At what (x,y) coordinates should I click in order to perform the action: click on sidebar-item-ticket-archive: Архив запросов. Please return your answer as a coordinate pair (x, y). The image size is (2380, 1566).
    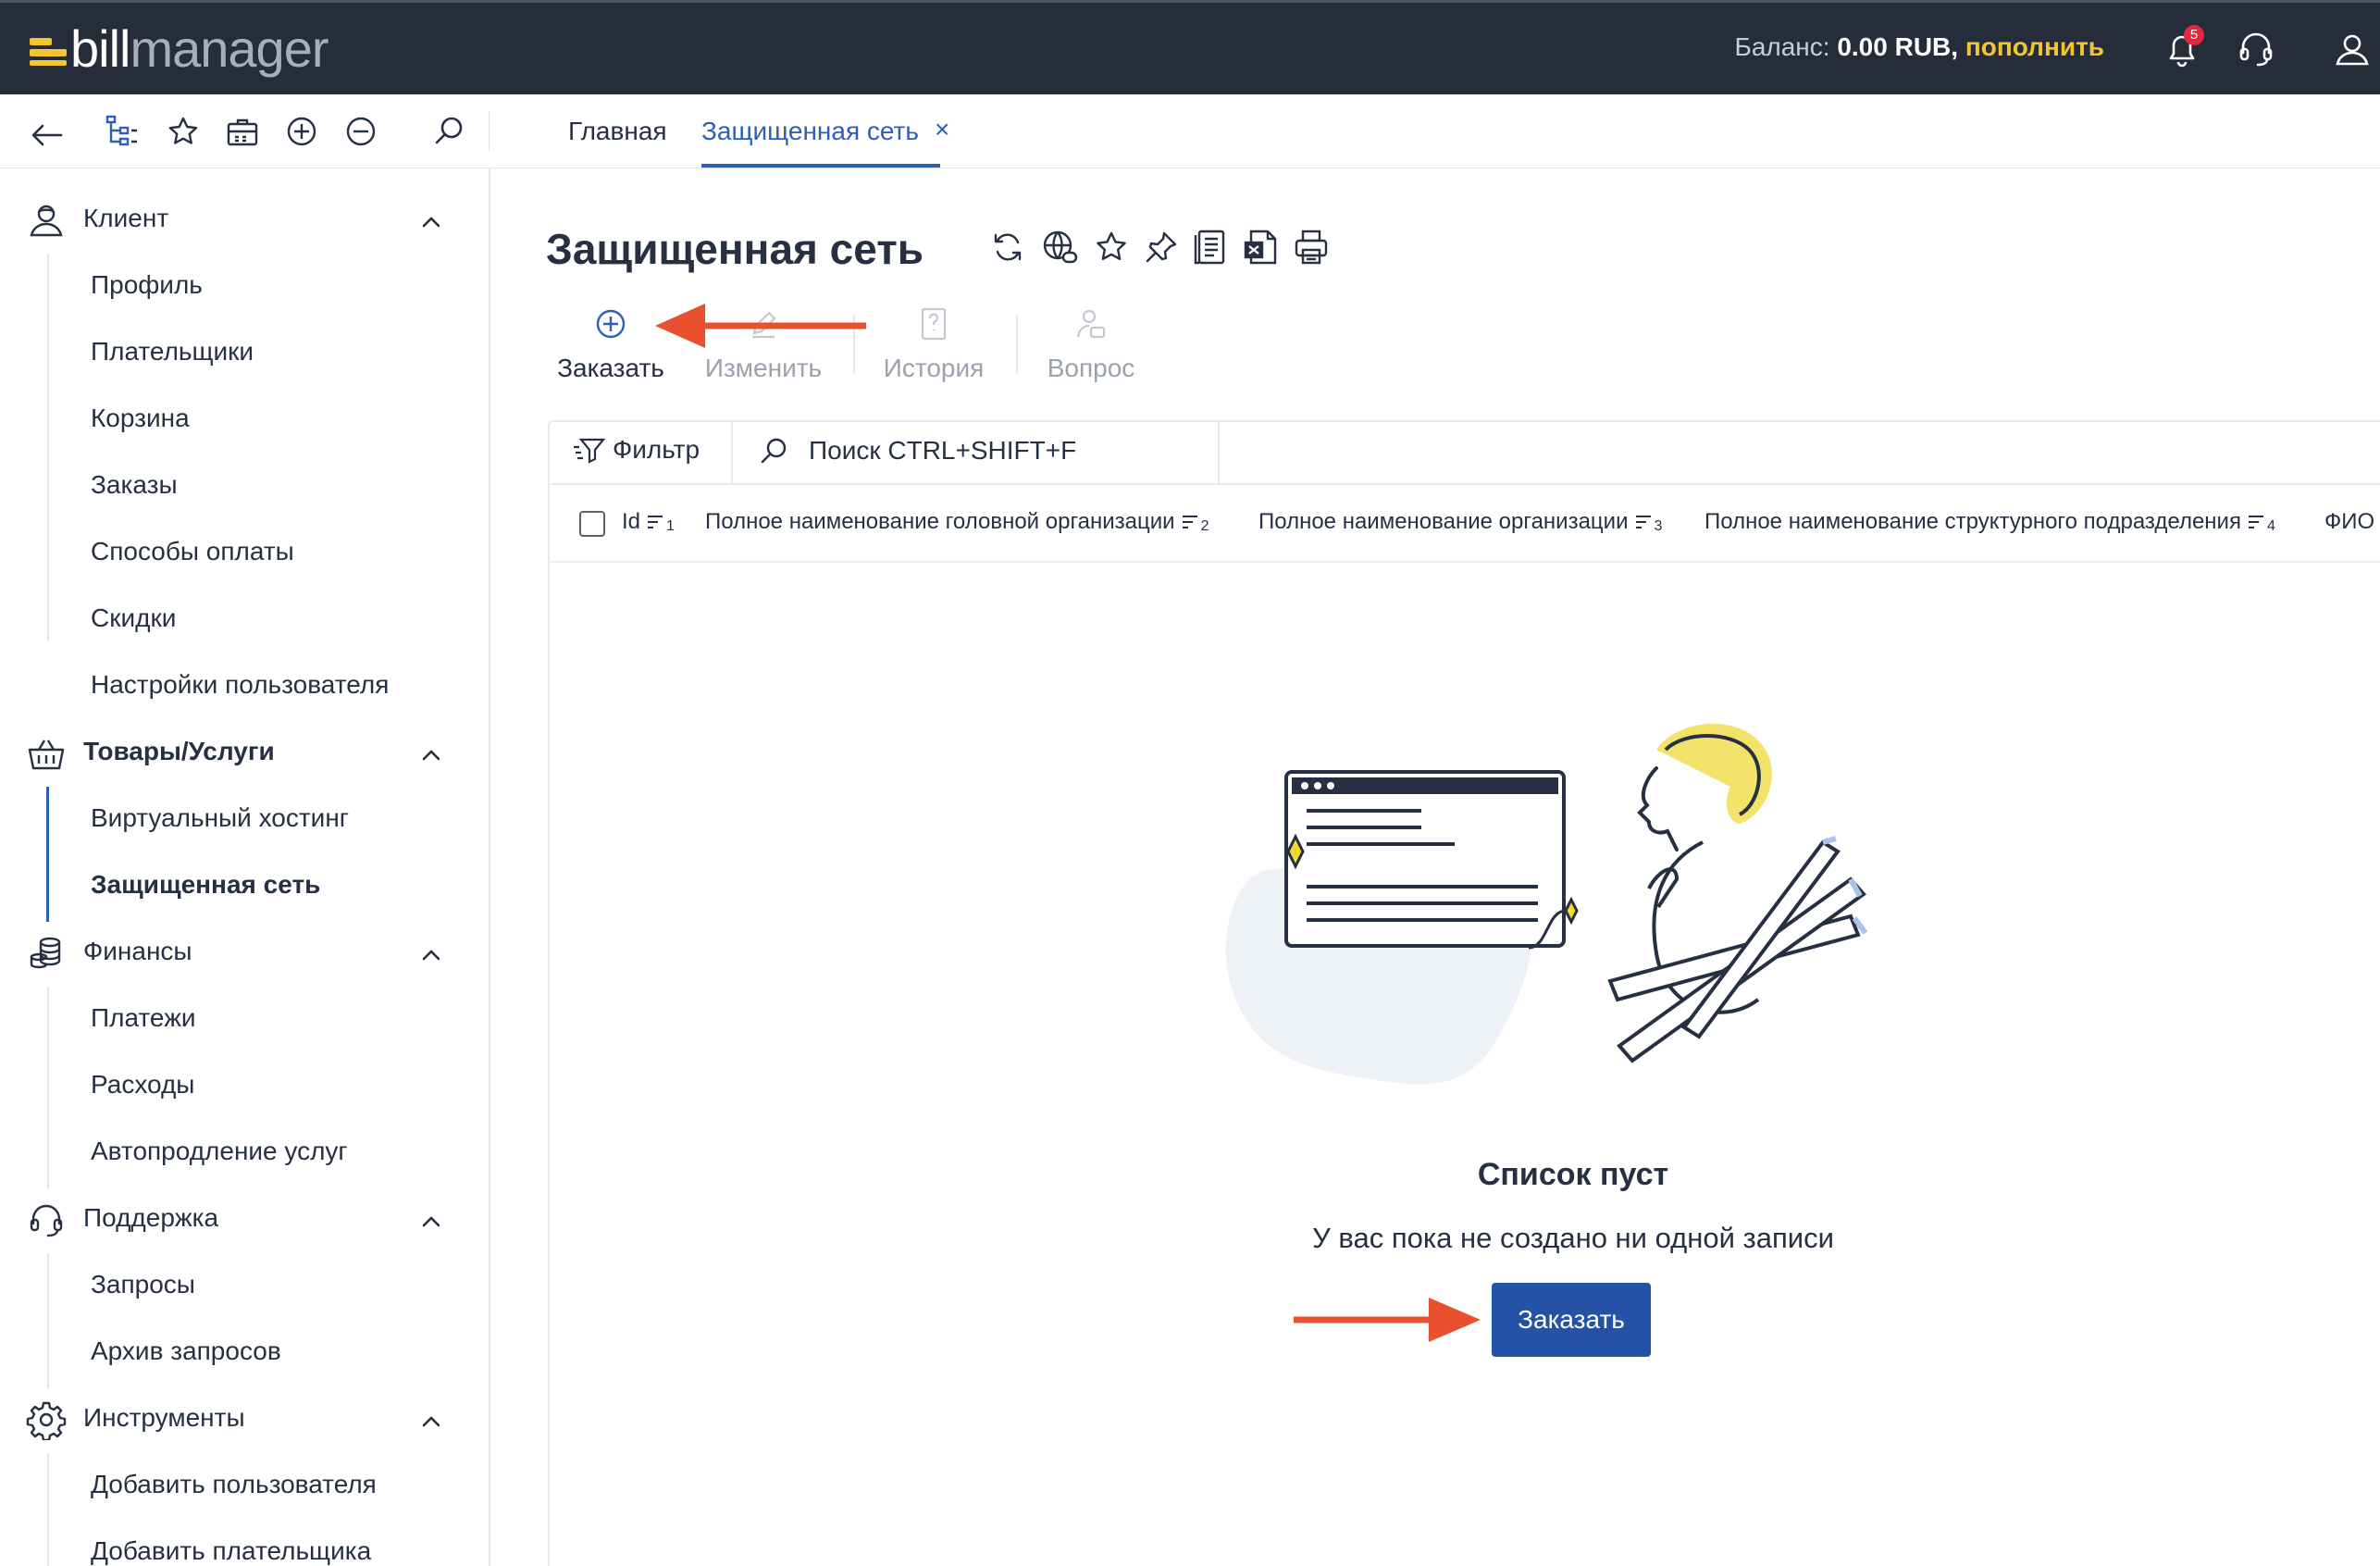
    Looking at the image, I should click on (186, 1351).